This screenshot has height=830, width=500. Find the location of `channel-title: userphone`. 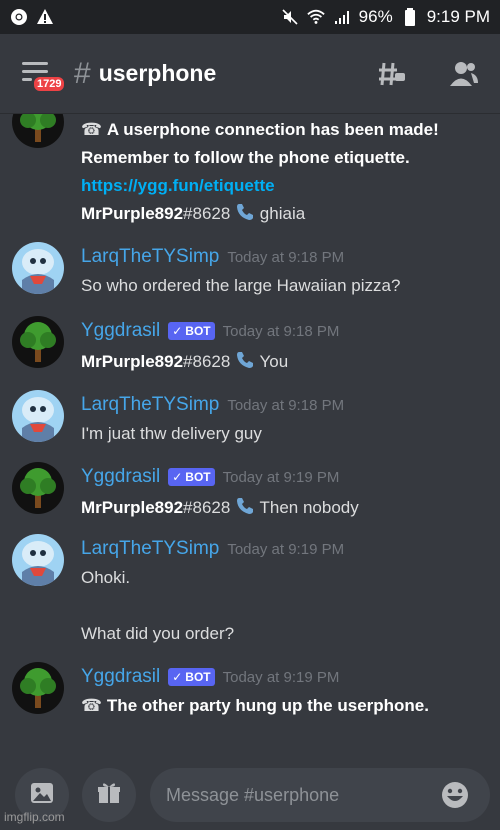

channel-title: userphone is located at coordinates (157, 73).